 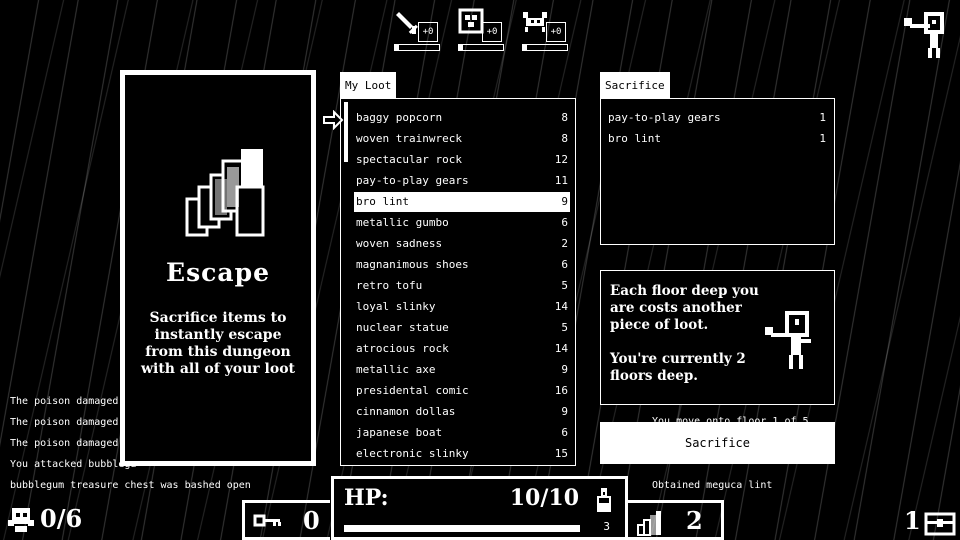 I want to click on loot-item-name: presidental comic, so click(x=412, y=390).